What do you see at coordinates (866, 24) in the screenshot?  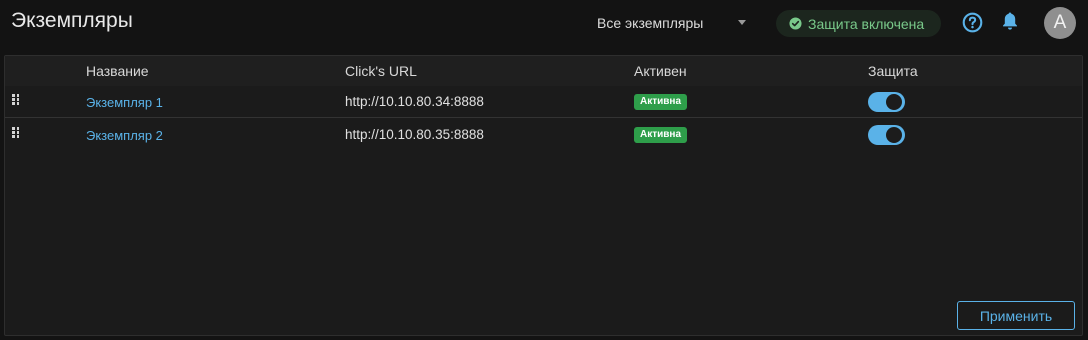 I see `protection-status-label: Защита включена` at bounding box center [866, 24].